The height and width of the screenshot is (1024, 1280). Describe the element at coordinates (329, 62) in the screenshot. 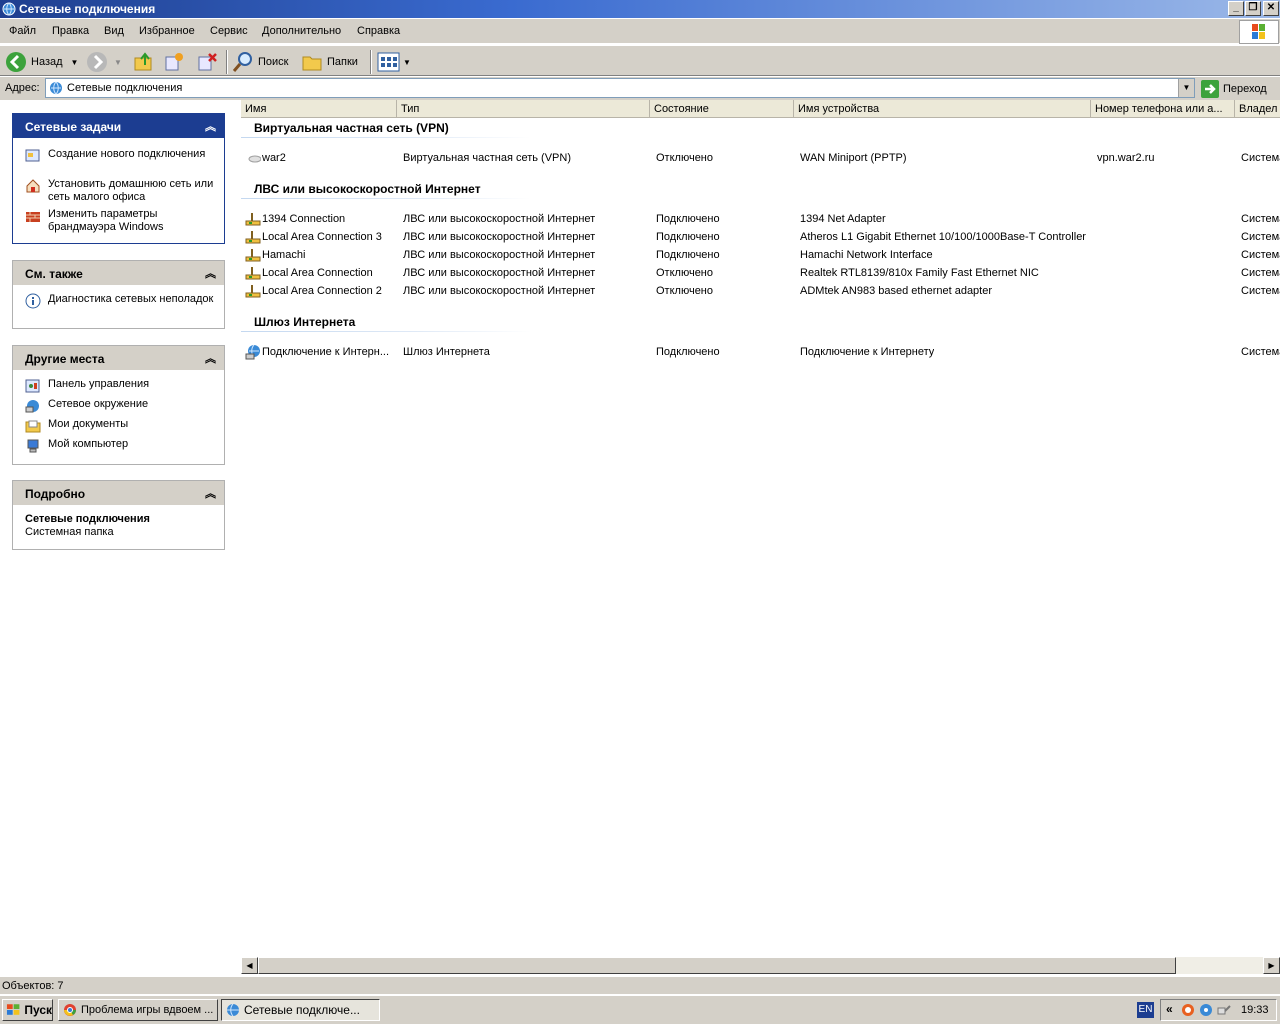

I see `folders-button: Папки` at that location.